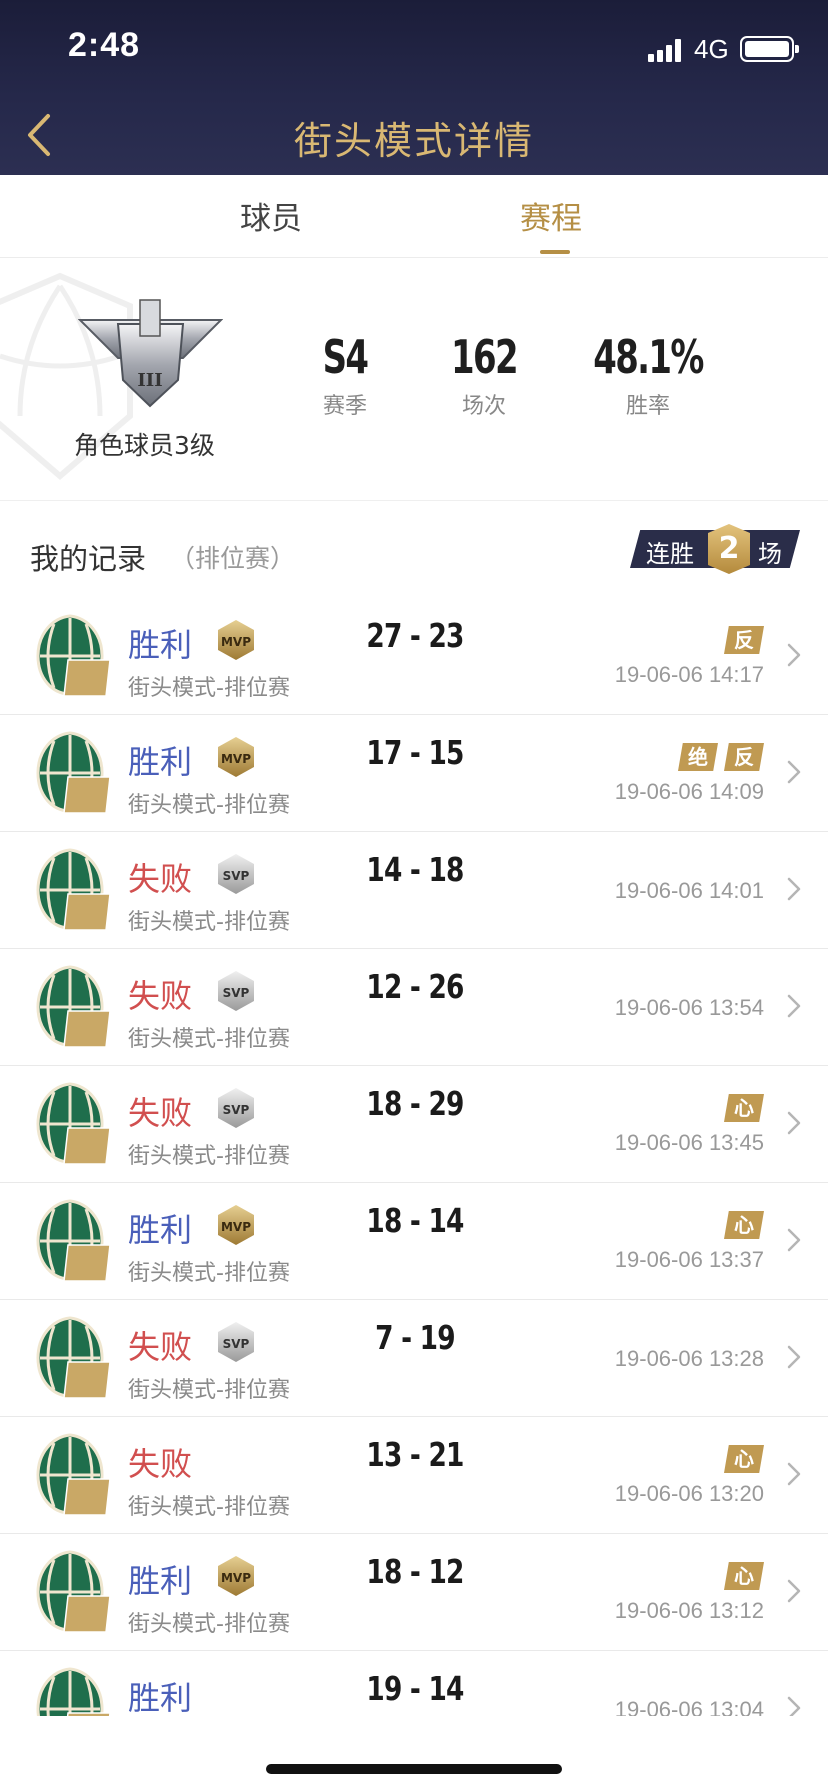 This screenshot has height=1792, width=828. What do you see at coordinates (689, 791) in the screenshot?
I see `match-time: 19-06-06 14:09` at bounding box center [689, 791].